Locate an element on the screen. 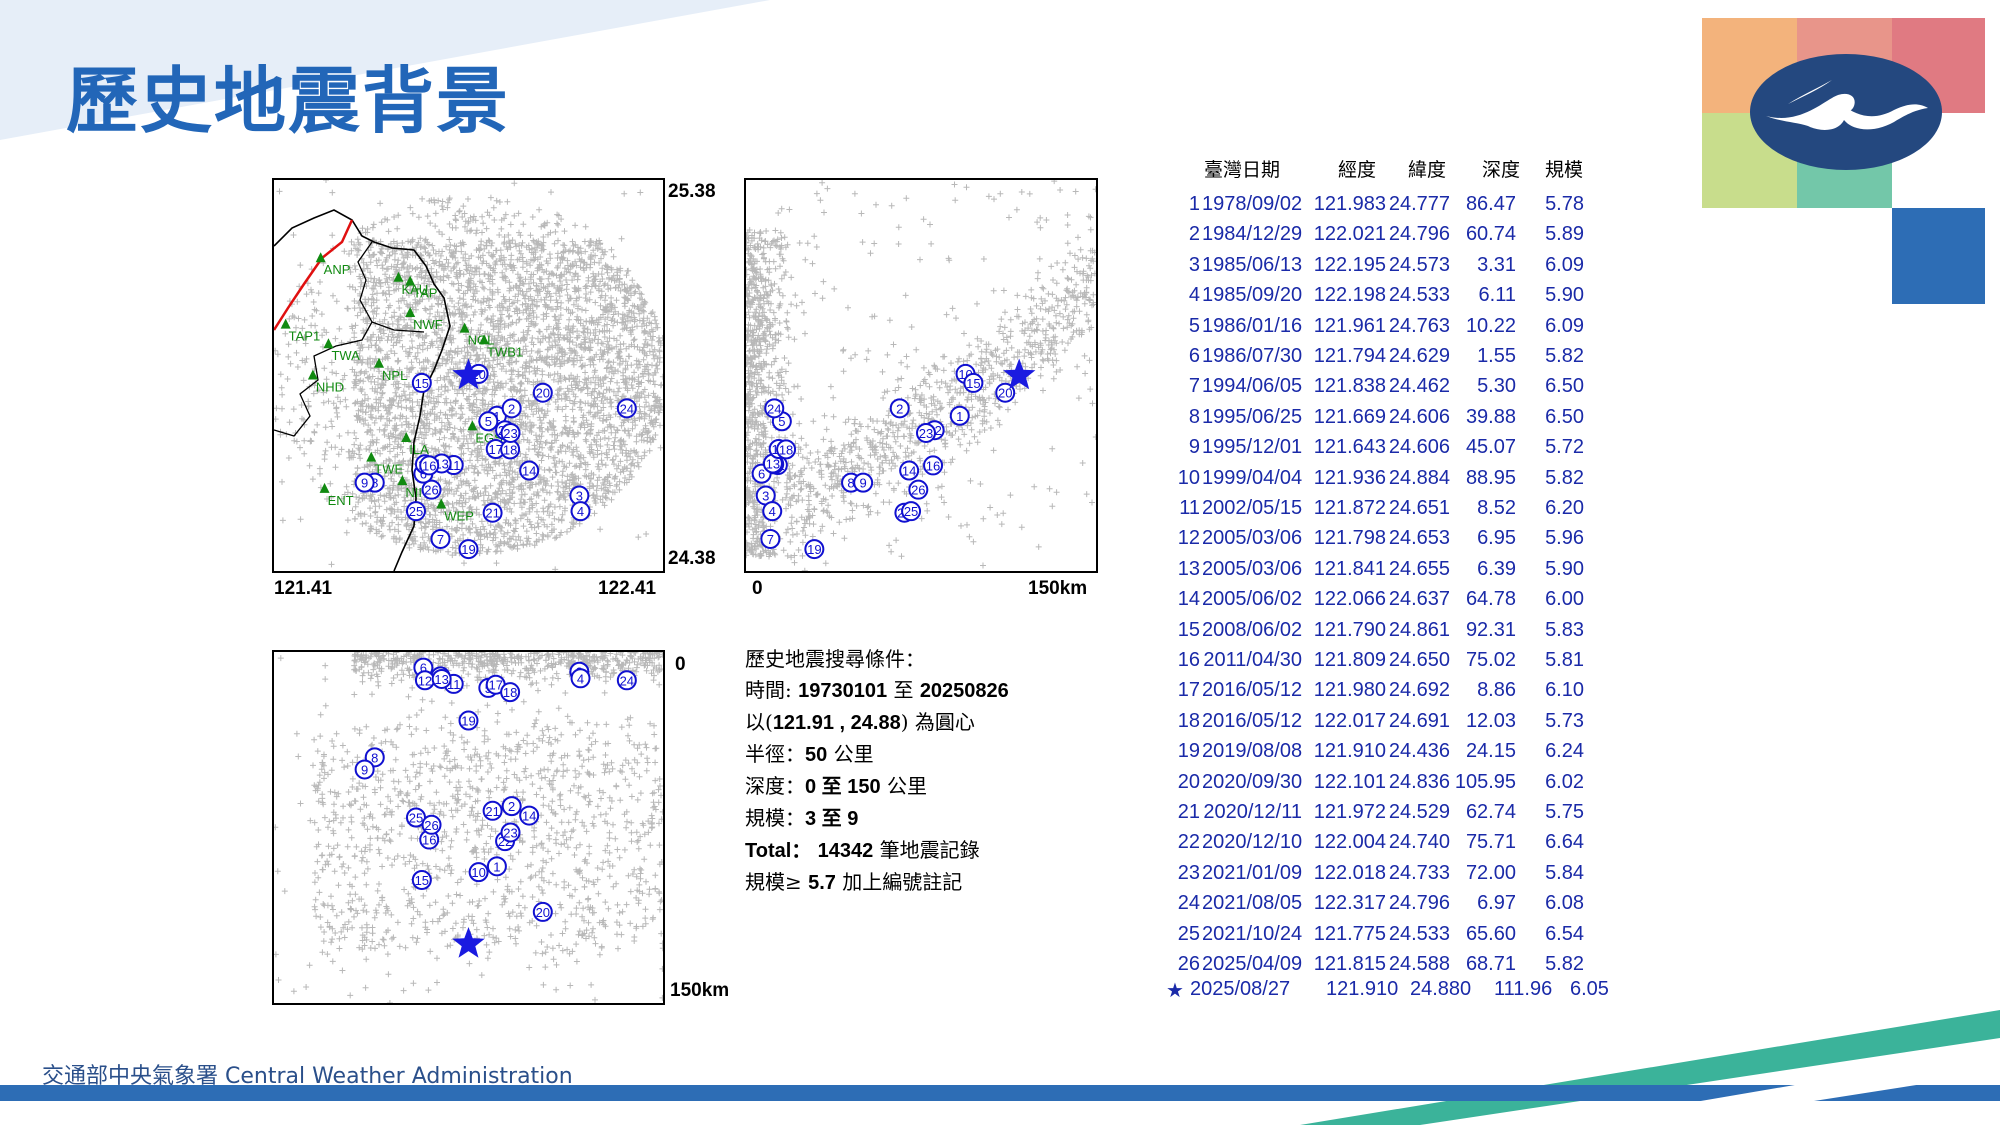  table-cell-depth: 8.86 is located at coordinates (1496, 690).